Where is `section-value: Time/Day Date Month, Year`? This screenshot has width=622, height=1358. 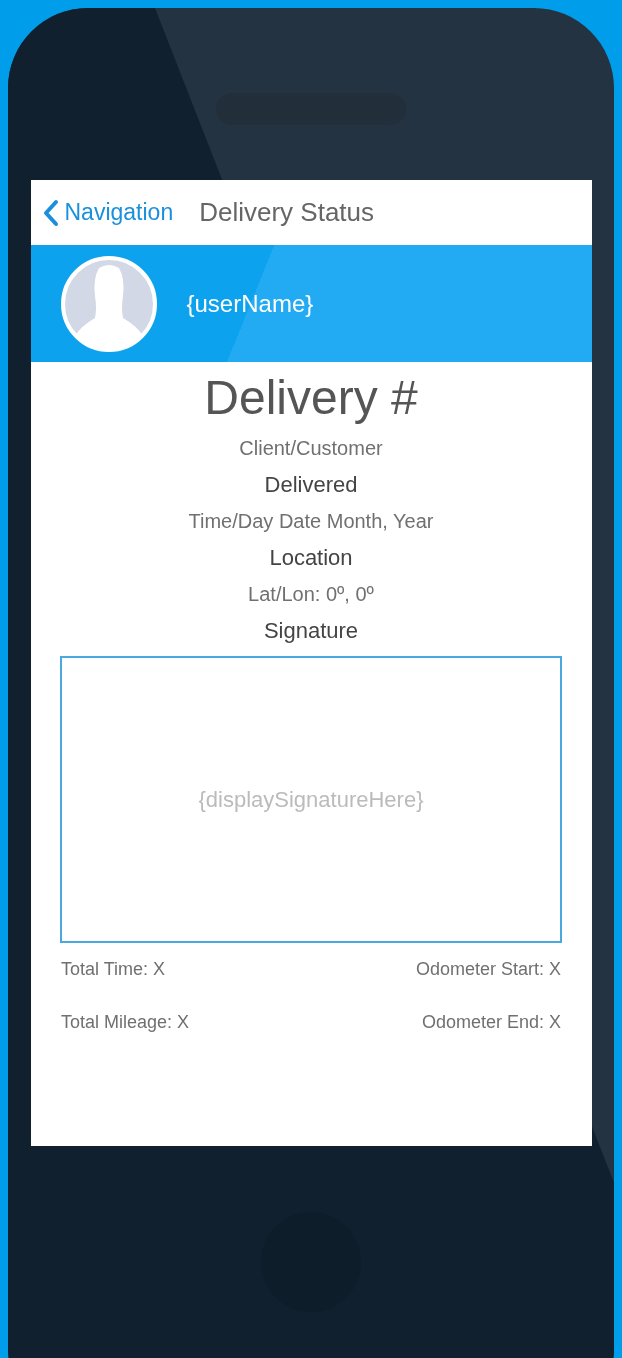 section-value: Time/Day Date Month, Year is located at coordinates (311, 521).